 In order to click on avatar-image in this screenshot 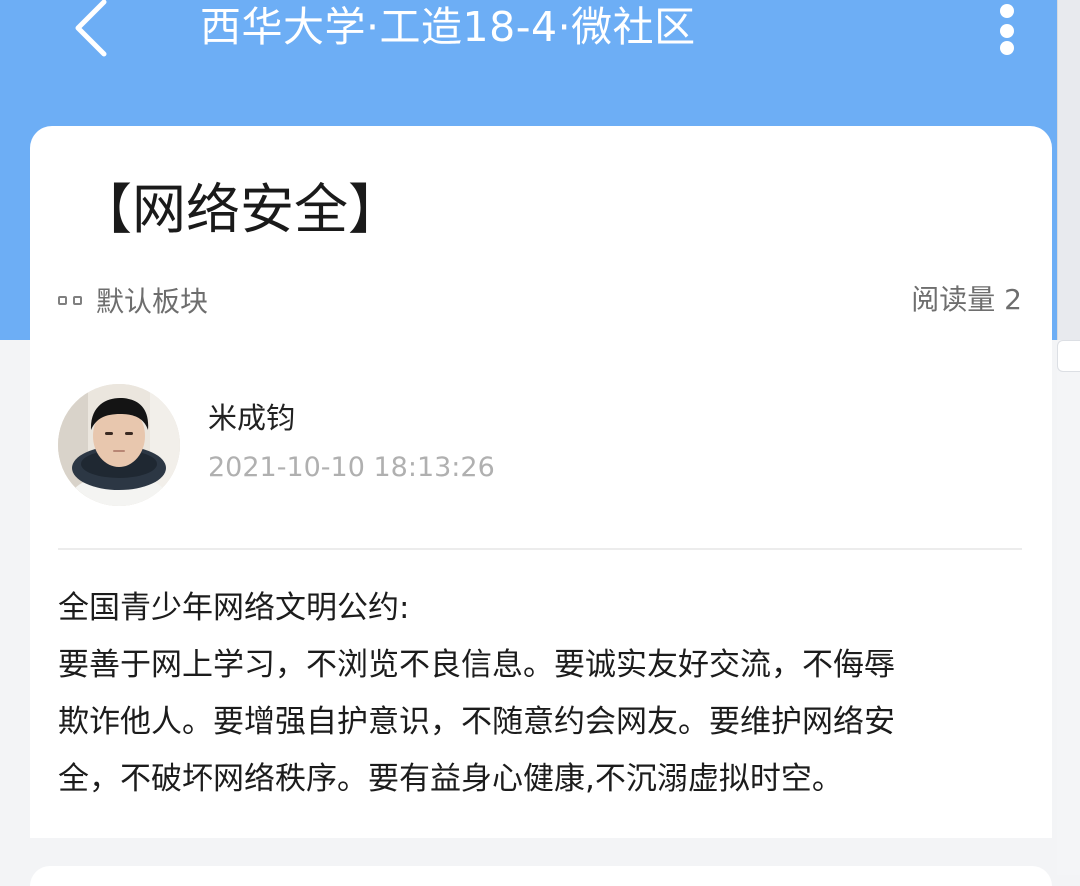, I will do `click(119, 445)`.